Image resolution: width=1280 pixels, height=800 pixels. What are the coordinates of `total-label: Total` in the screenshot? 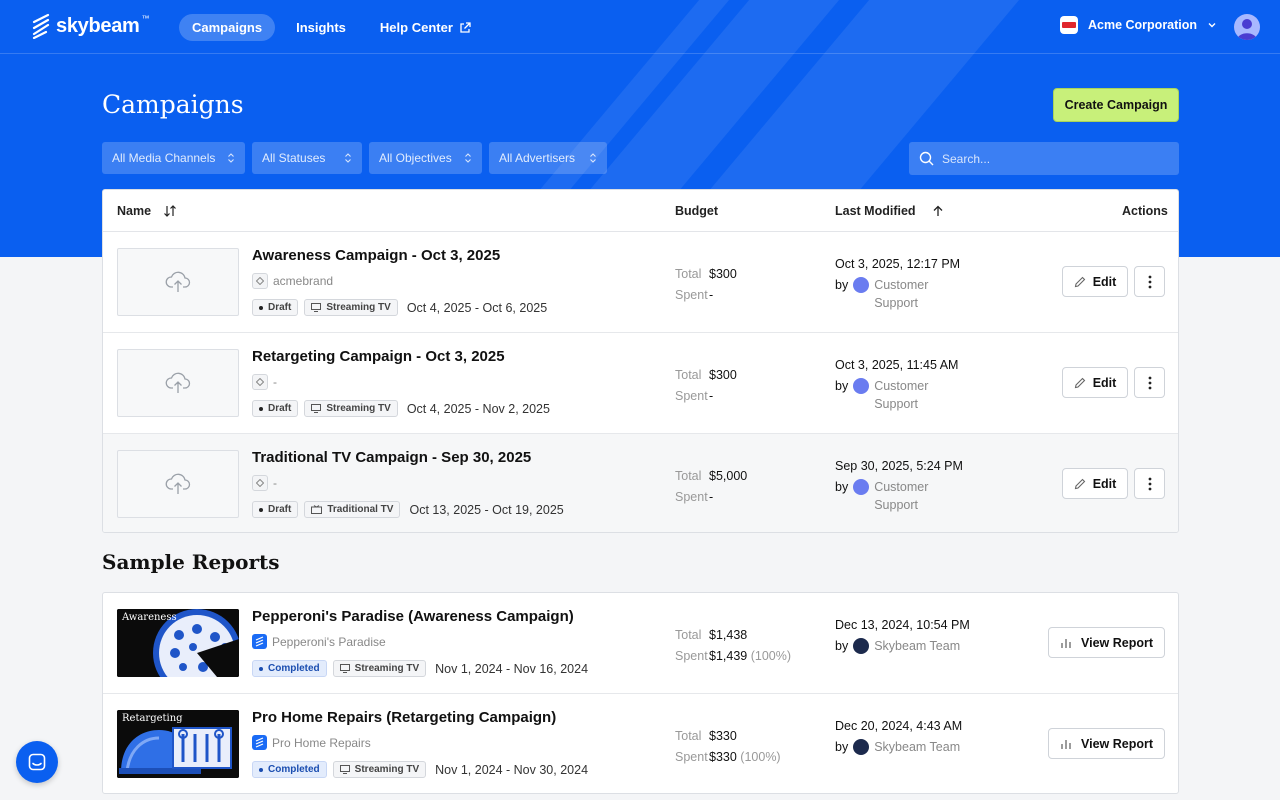 It's located at (688, 635).